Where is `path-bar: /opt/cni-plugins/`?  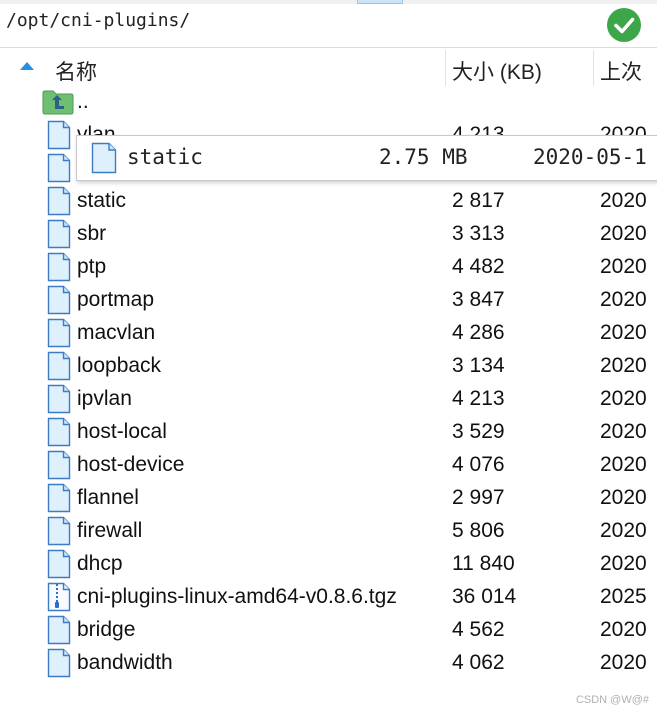 path-bar: /opt/cni-plugins/ is located at coordinates (328, 26).